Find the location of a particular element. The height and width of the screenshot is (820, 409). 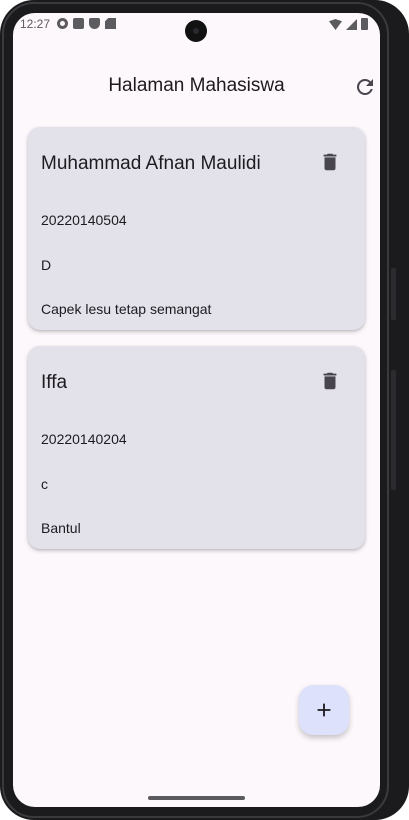

shield-icon is located at coordinates (94, 23).